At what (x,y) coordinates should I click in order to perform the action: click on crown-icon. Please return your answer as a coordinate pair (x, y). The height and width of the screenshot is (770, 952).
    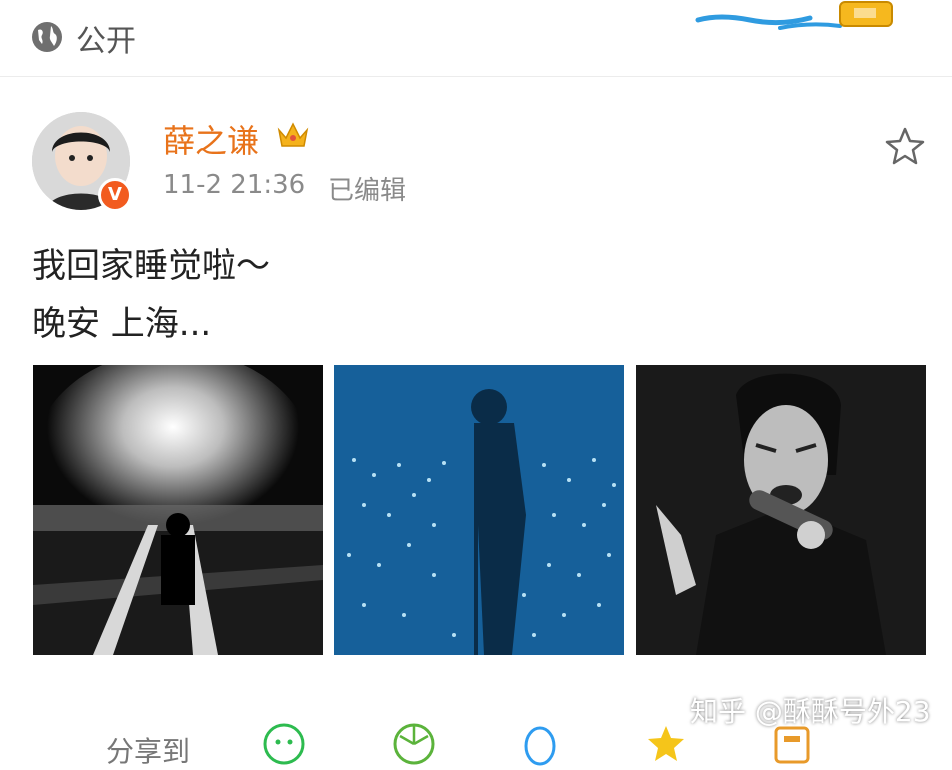
    Looking at the image, I should click on (293, 134).